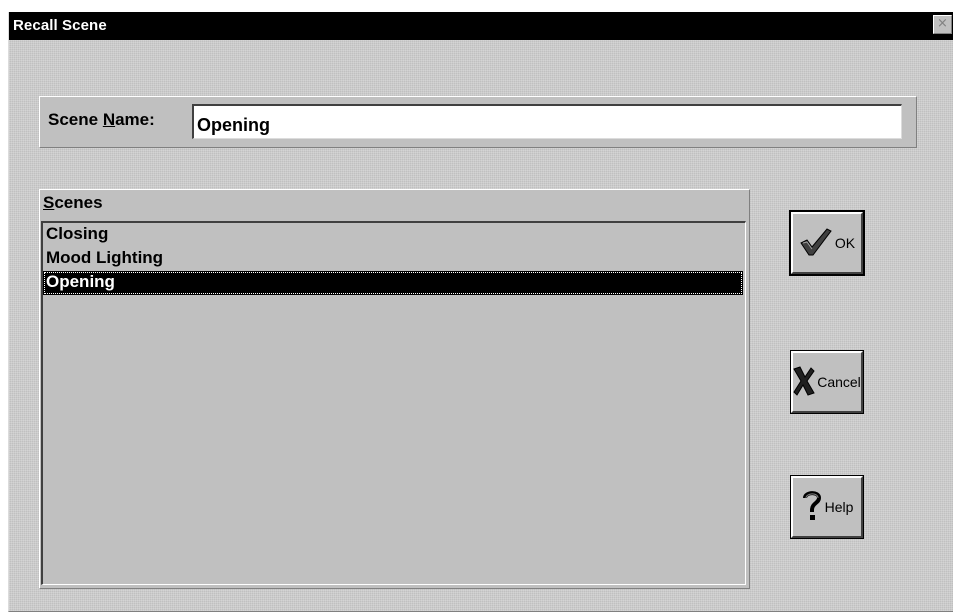 This screenshot has height=612, width=953. I want to click on cancel-button: Cancel, so click(827, 382).